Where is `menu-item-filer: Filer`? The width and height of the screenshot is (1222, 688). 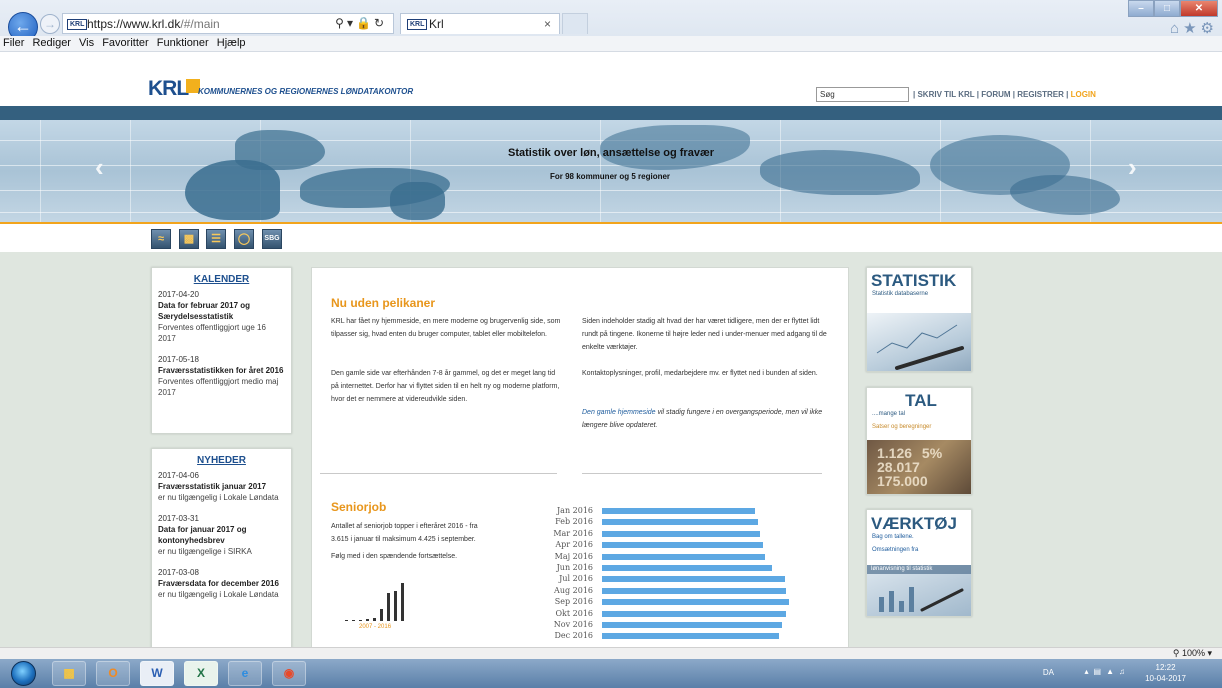
menu-item-filer: Filer is located at coordinates (13, 43).